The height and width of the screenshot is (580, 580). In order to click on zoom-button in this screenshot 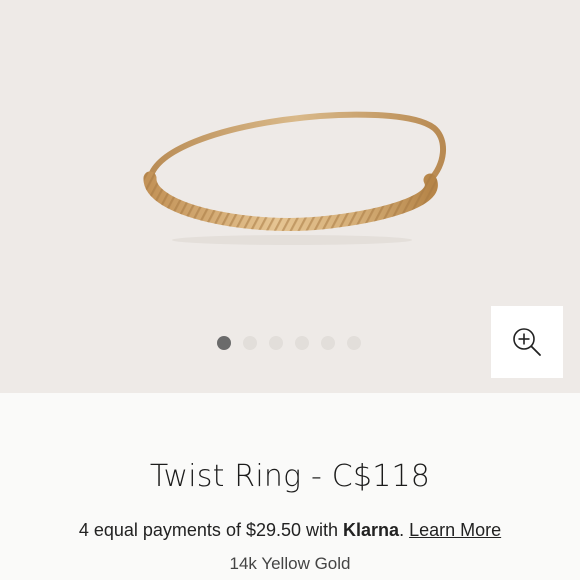, I will do `click(527, 342)`.